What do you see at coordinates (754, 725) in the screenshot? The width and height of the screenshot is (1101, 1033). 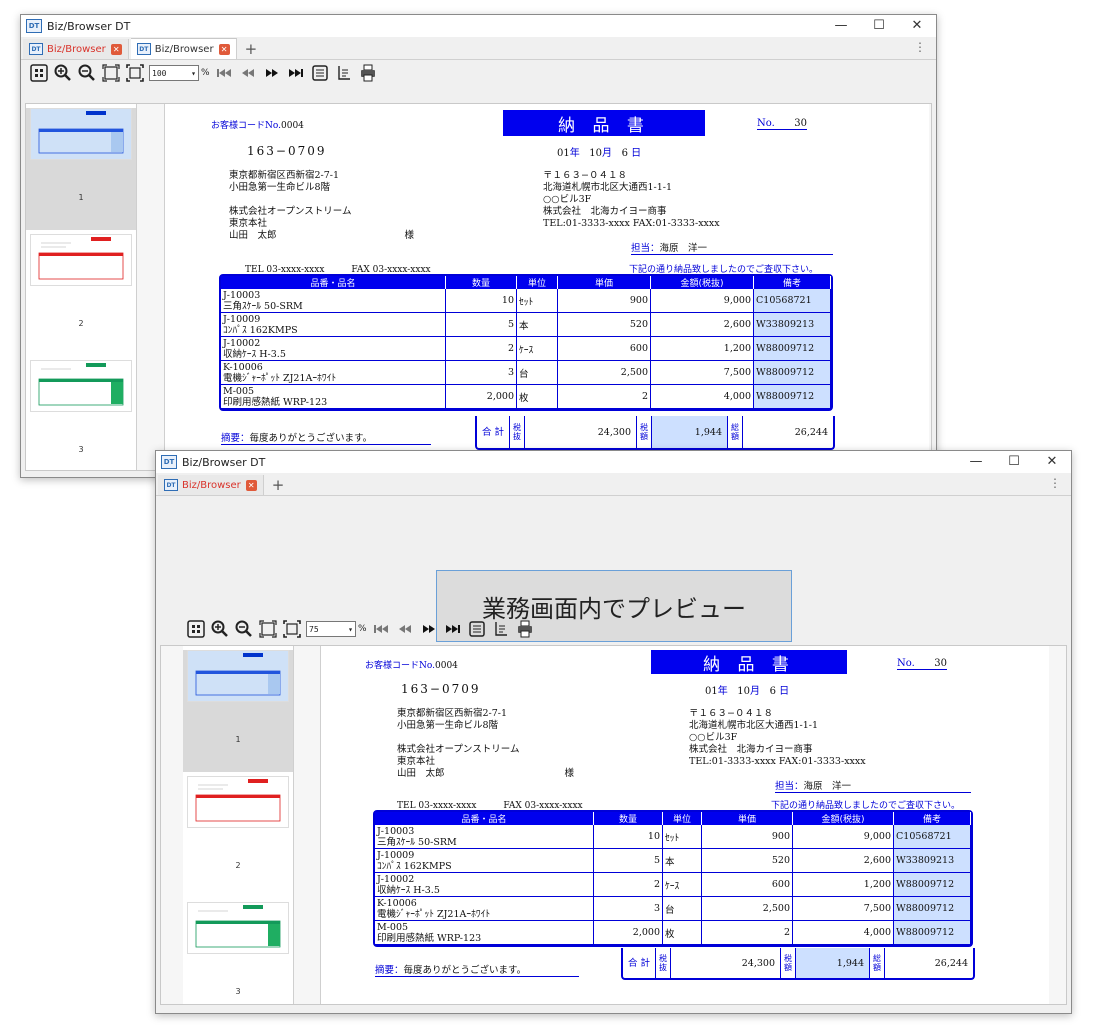 I see `sender-line: 北海道札幌市北区大通西1-1-1` at bounding box center [754, 725].